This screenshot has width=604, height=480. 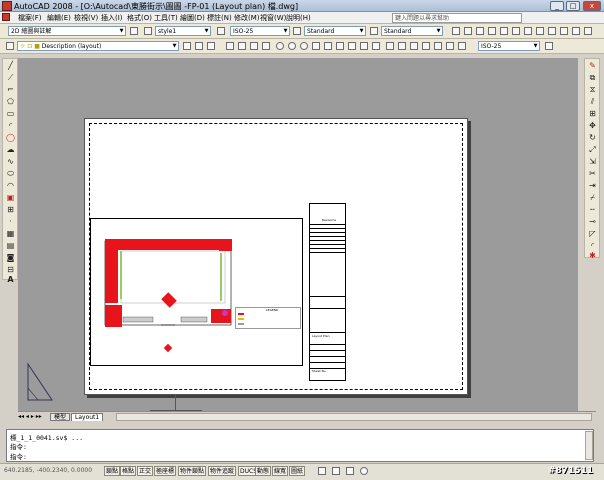 What do you see at coordinates (592, 245) in the screenshot?
I see `fillet-icon: ◜` at bounding box center [592, 245].